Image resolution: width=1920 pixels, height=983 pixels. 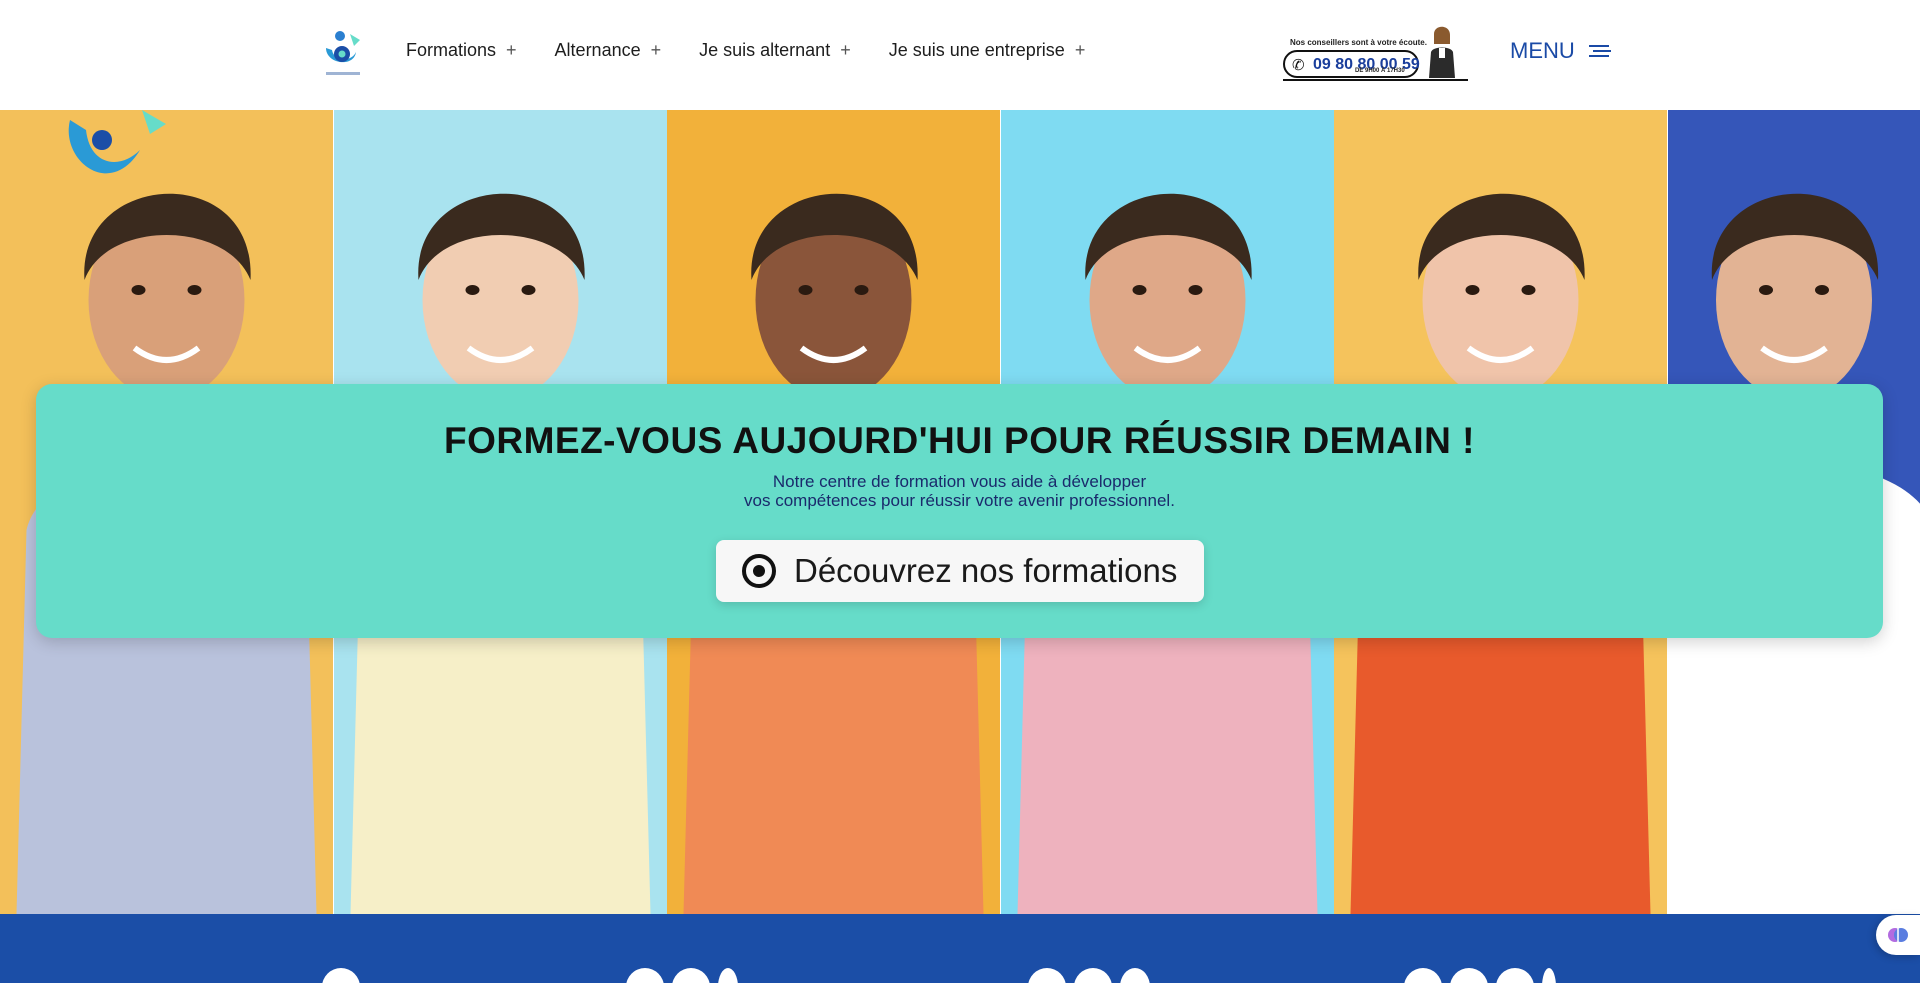 What do you see at coordinates (1599, 51) in the screenshot?
I see `hamburger-icon` at bounding box center [1599, 51].